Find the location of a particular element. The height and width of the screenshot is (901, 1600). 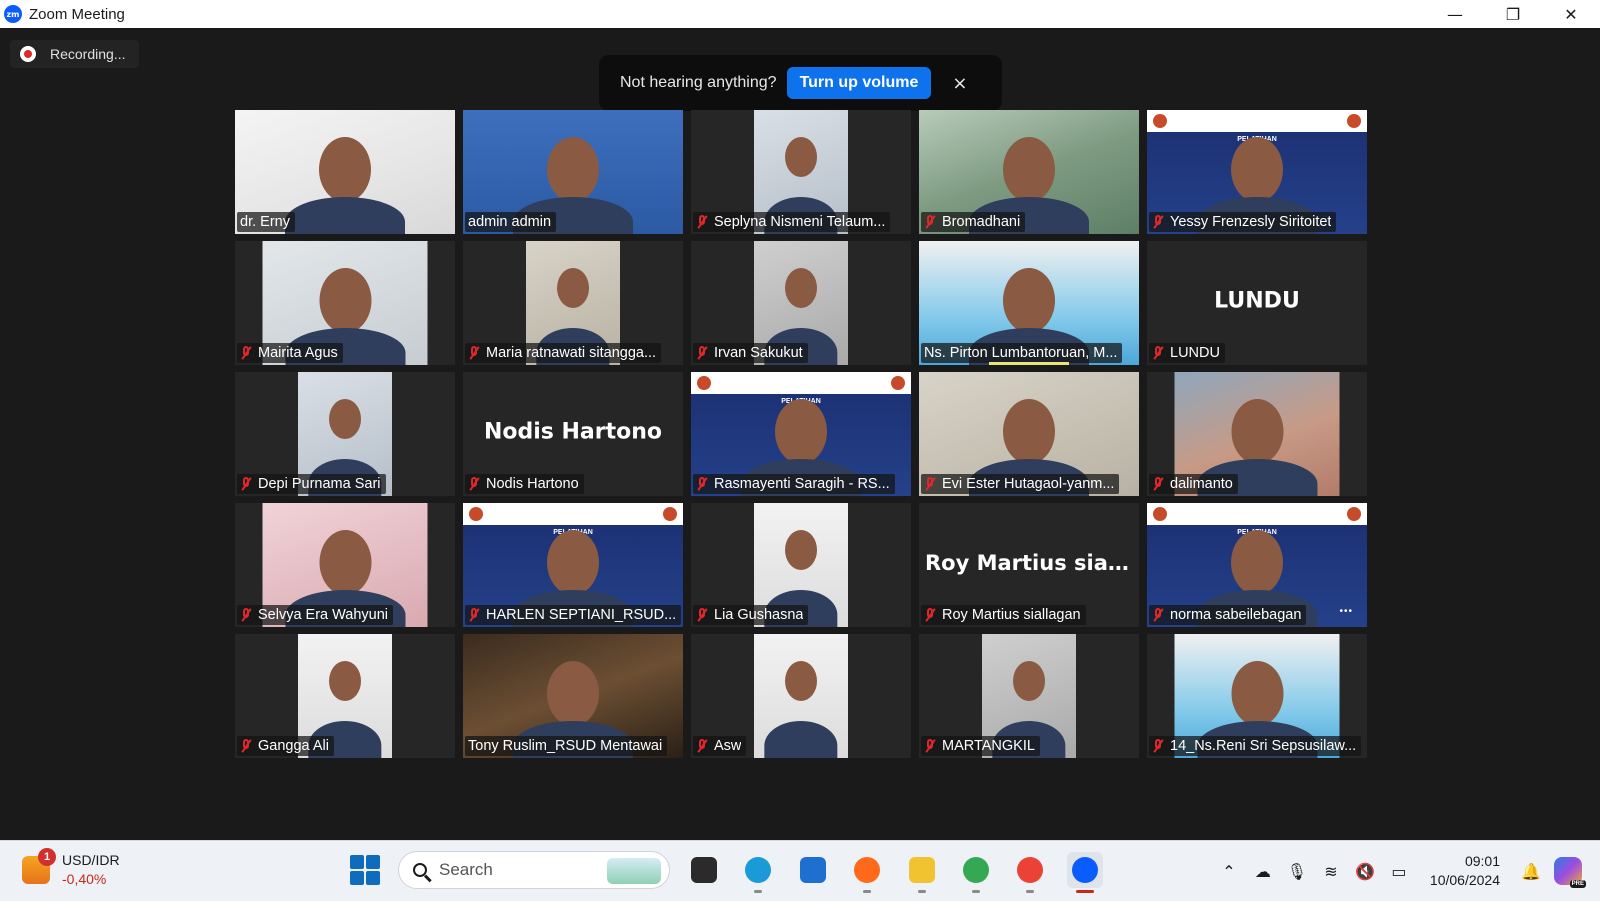

restore-button: ❐ is located at coordinates (1513, 14).